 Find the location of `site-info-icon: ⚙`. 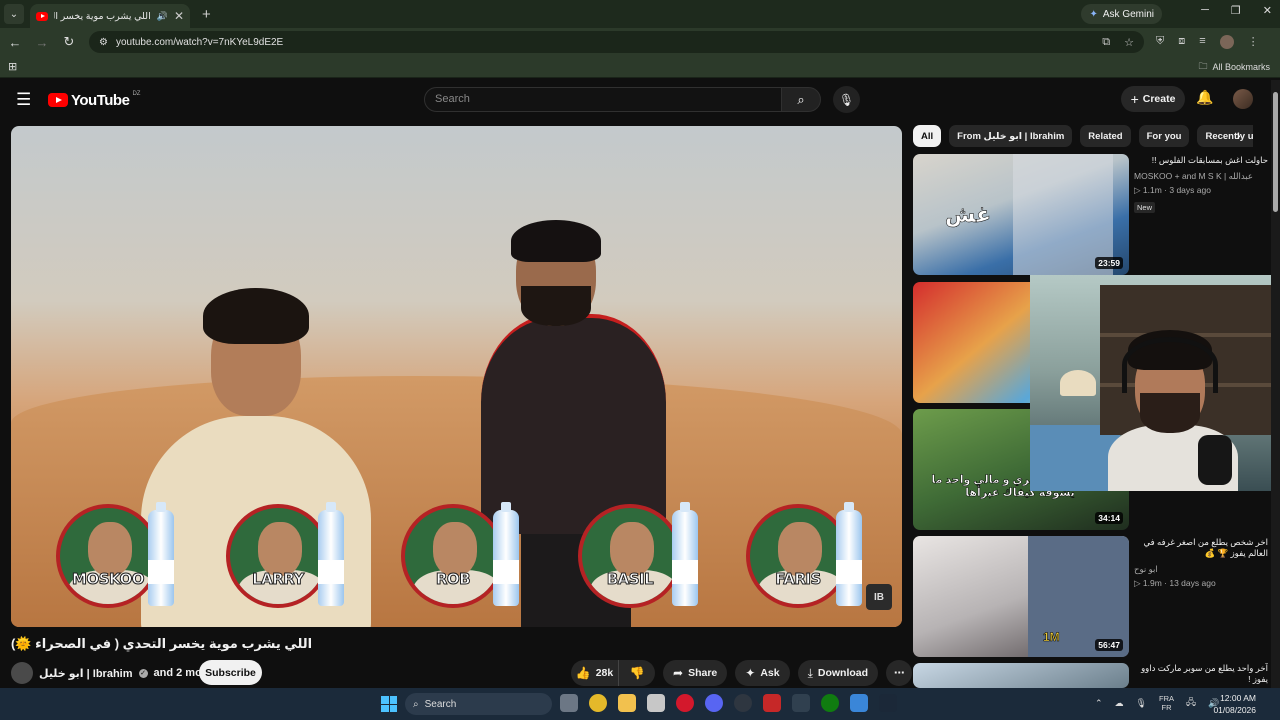

site-info-icon: ⚙ is located at coordinates (103, 42).